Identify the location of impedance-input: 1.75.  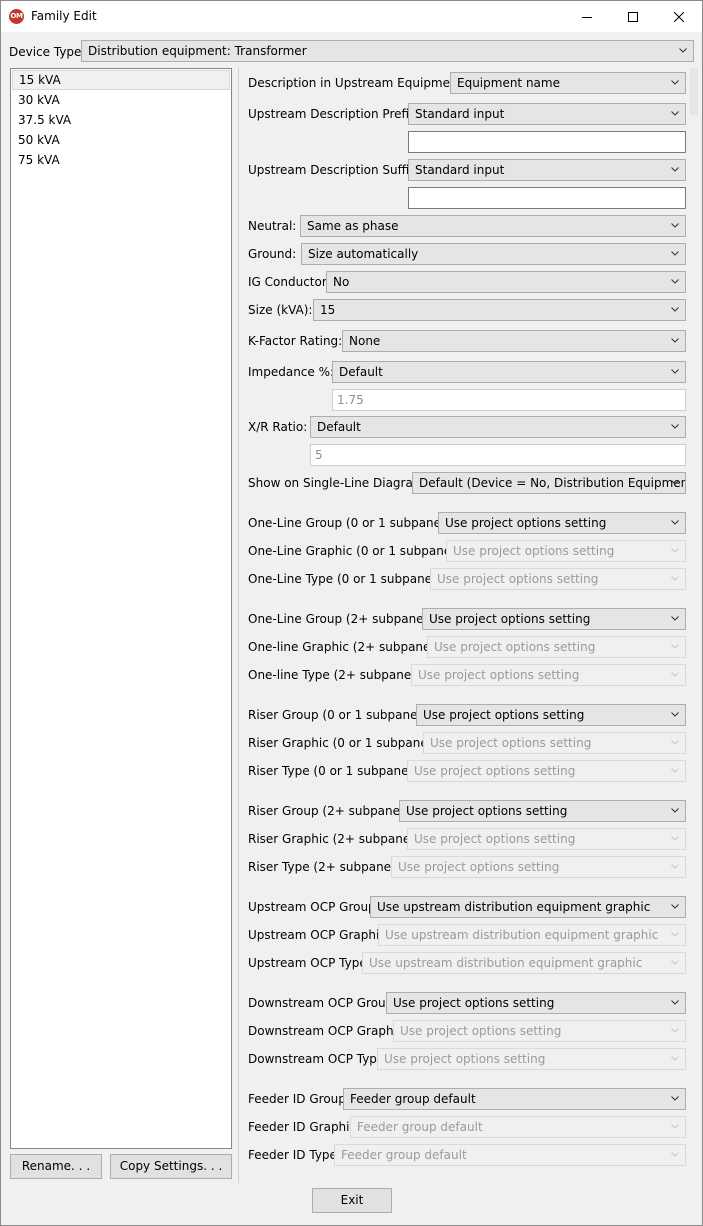
(509, 400).